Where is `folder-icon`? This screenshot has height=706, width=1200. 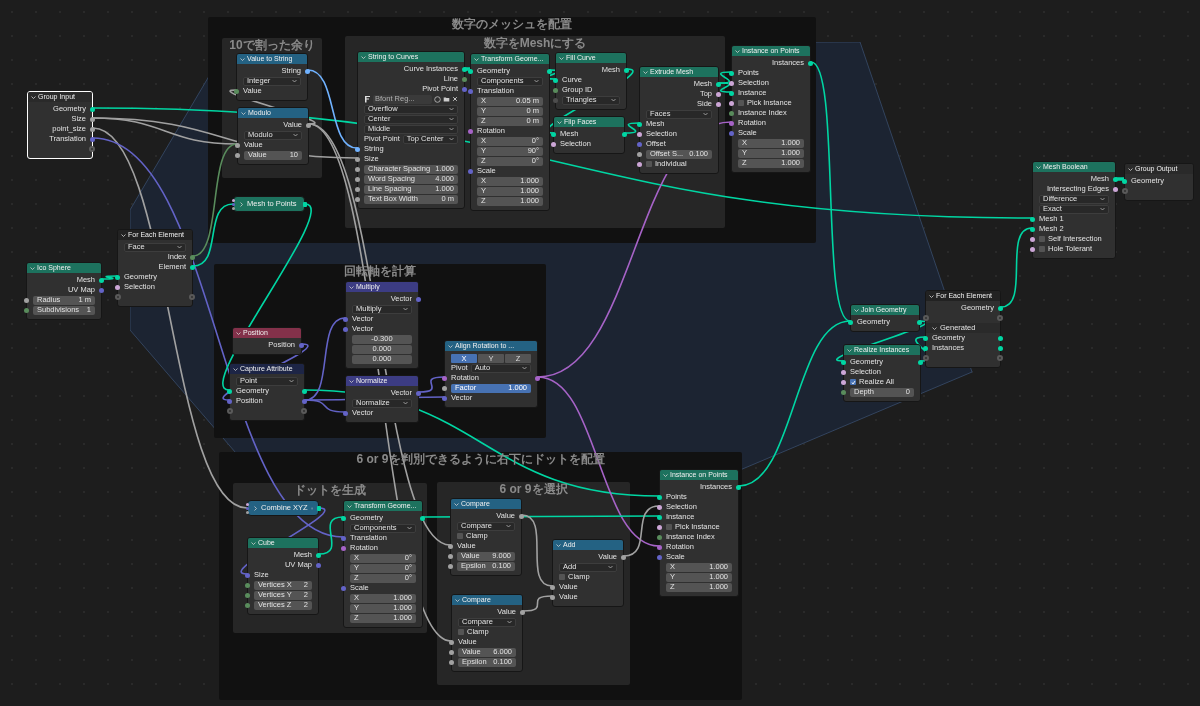 folder-icon is located at coordinates (446, 99).